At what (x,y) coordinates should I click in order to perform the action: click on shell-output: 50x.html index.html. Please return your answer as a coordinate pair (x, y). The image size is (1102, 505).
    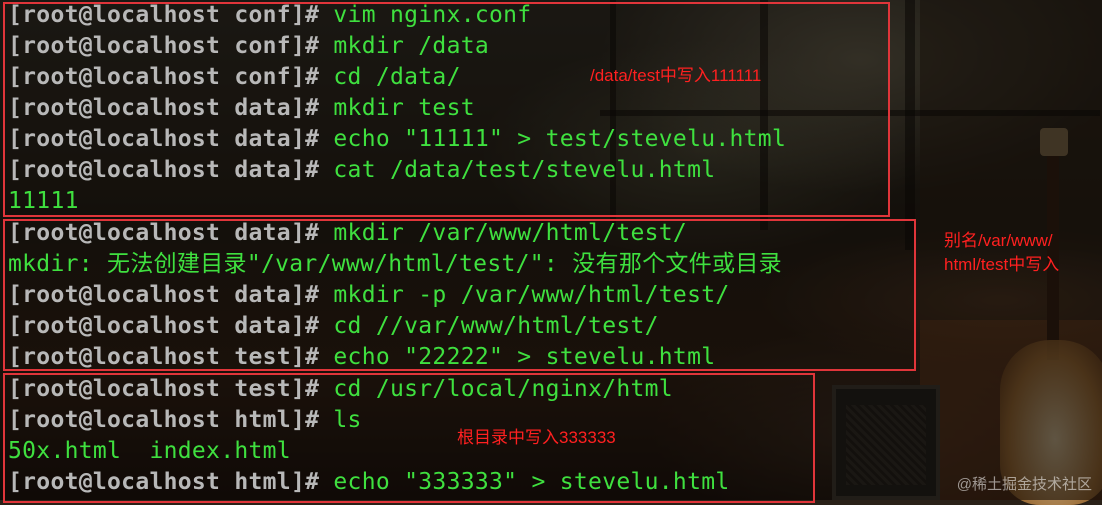
    Looking at the image, I should click on (149, 451).